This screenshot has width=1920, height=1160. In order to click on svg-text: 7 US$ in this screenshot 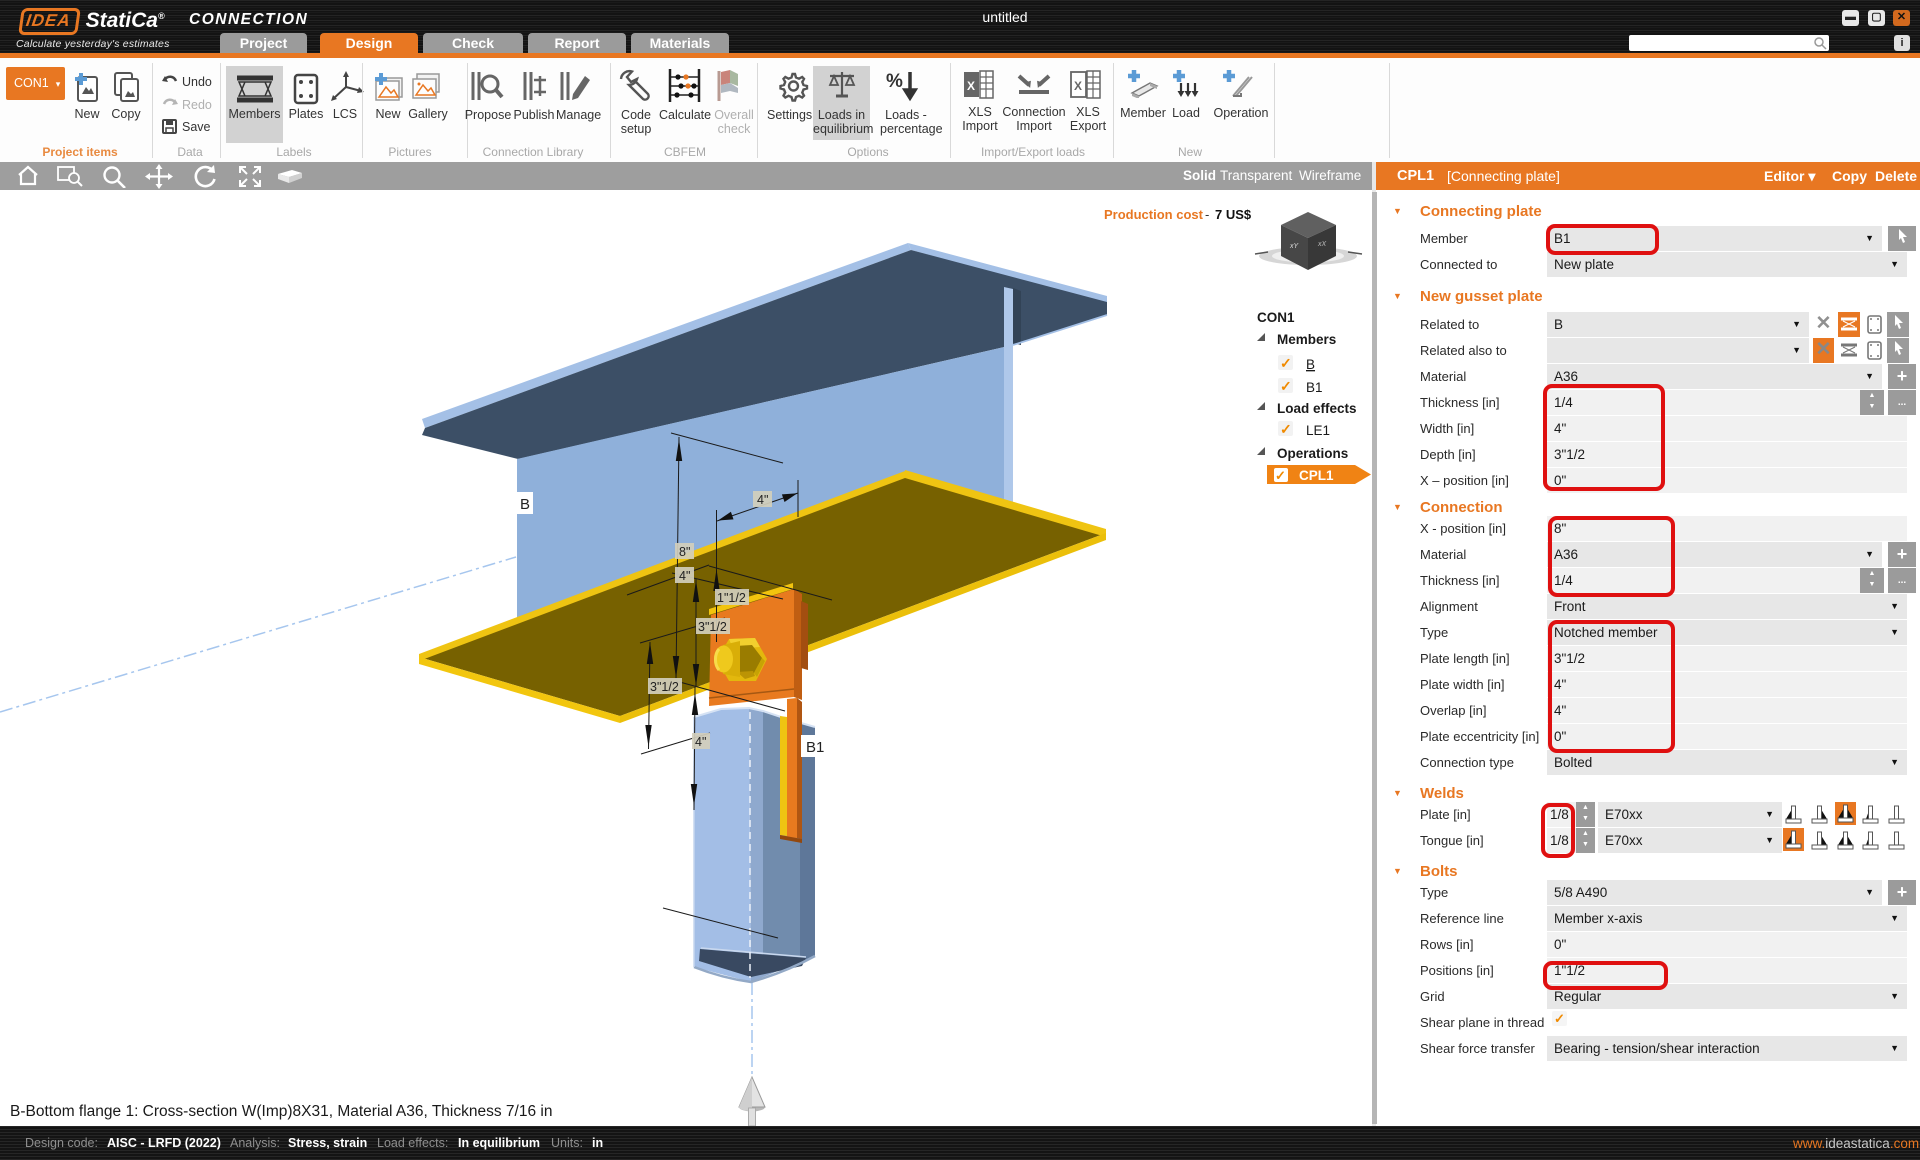, I will do `click(1233, 214)`.